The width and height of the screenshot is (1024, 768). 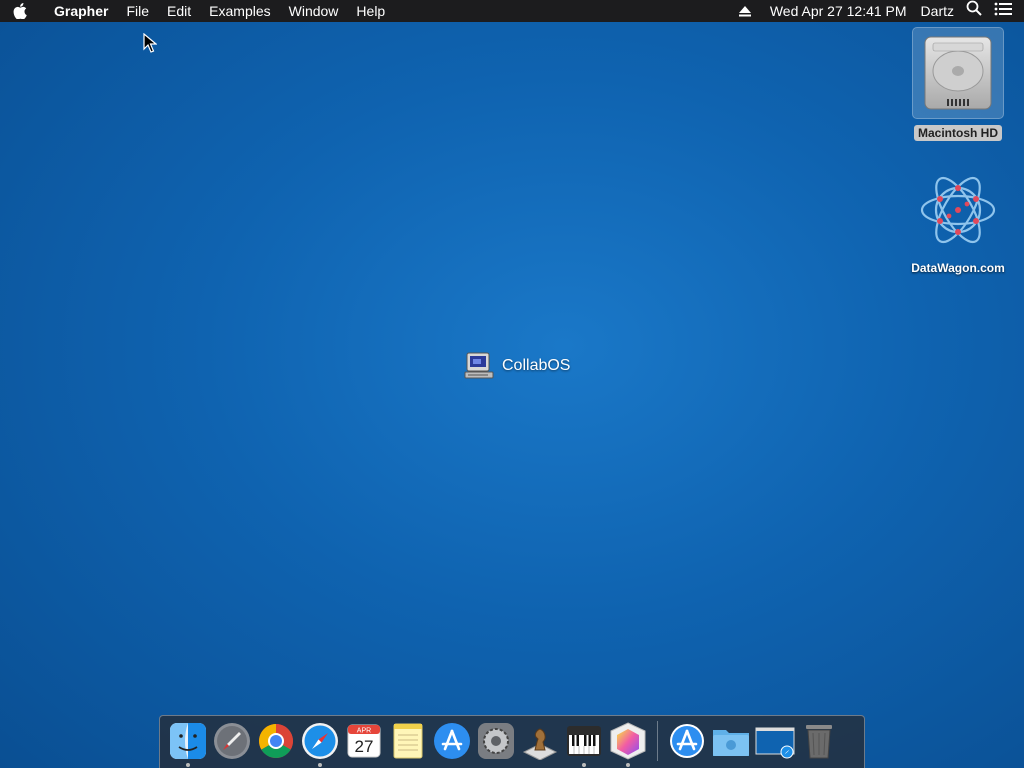 I want to click on dock-launchpad, so click(x=232, y=741).